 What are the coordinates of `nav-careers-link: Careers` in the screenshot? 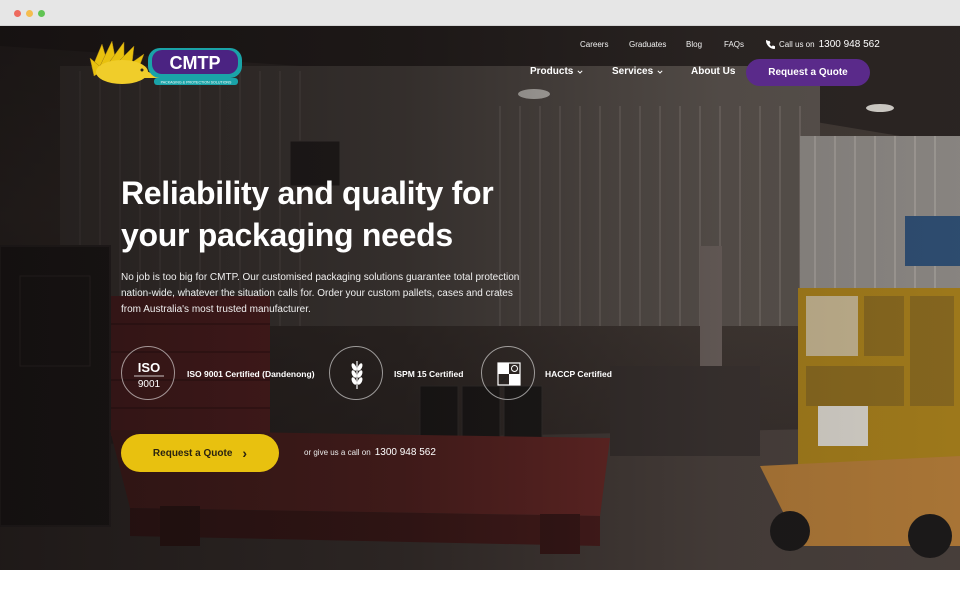 It's located at (594, 44).